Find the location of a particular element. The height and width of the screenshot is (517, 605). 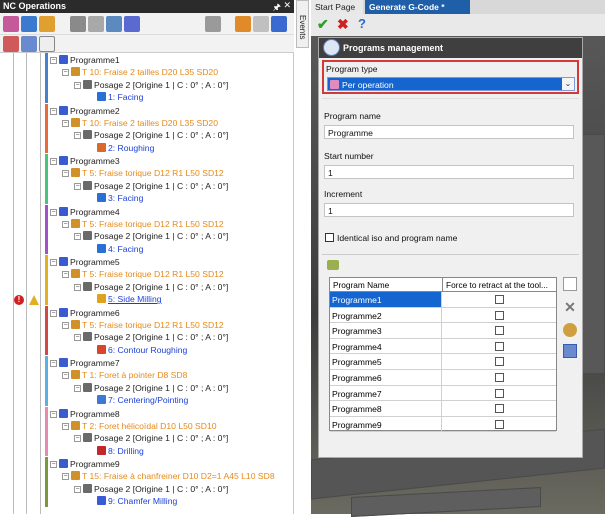

program-node: Programme2 is located at coordinates (89, 111).